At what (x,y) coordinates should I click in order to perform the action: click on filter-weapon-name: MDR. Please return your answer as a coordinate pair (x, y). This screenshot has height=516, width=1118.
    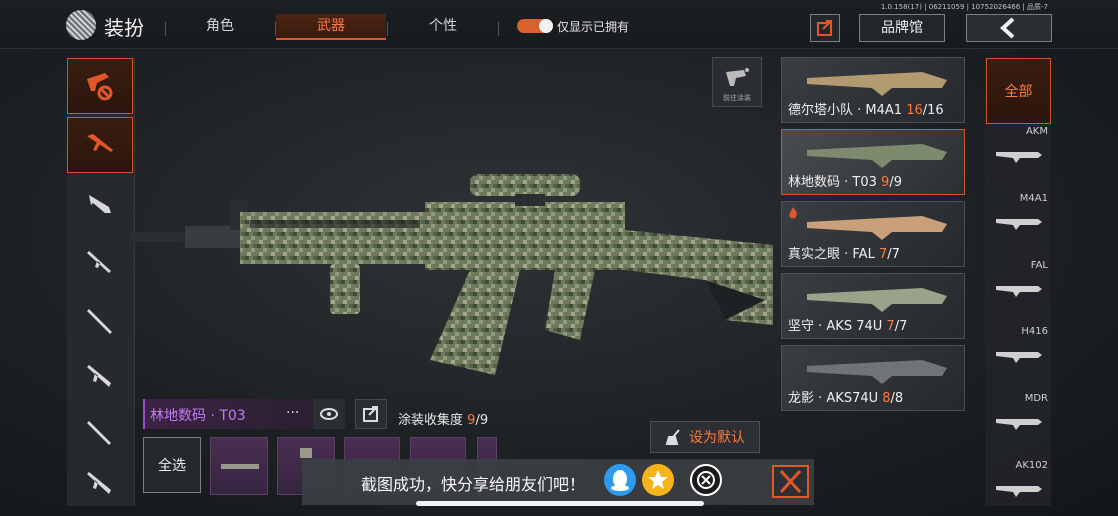
    Looking at the image, I should click on (1019, 398).